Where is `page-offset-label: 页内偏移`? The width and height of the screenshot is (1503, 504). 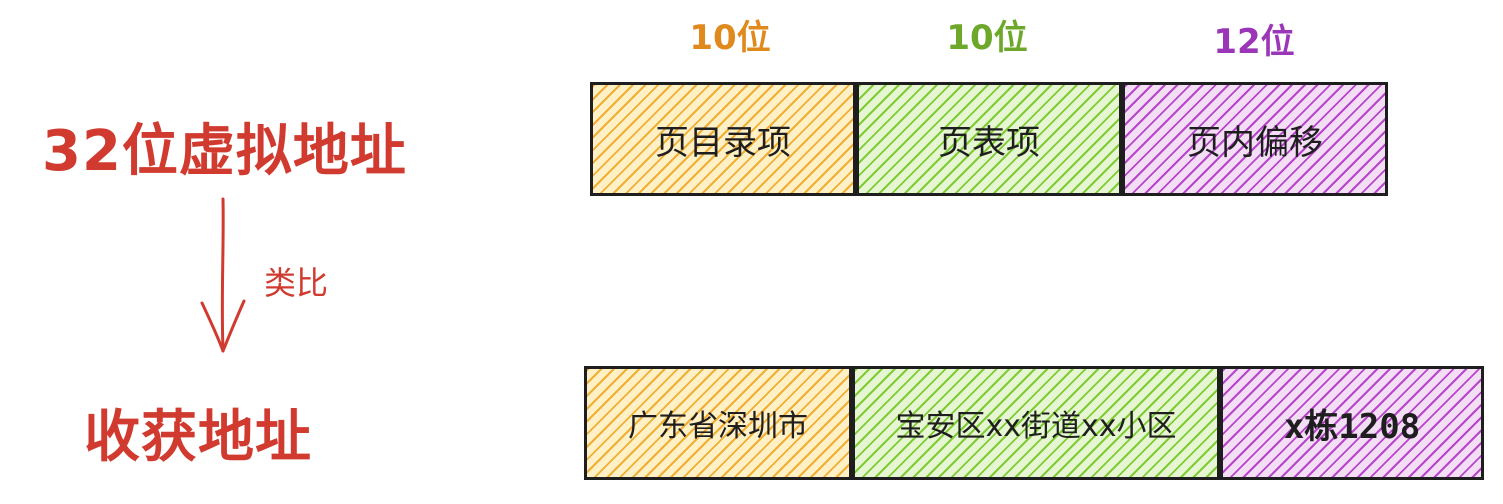
page-offset-label: 页内偏移 is located at coordinates (1255, 142).